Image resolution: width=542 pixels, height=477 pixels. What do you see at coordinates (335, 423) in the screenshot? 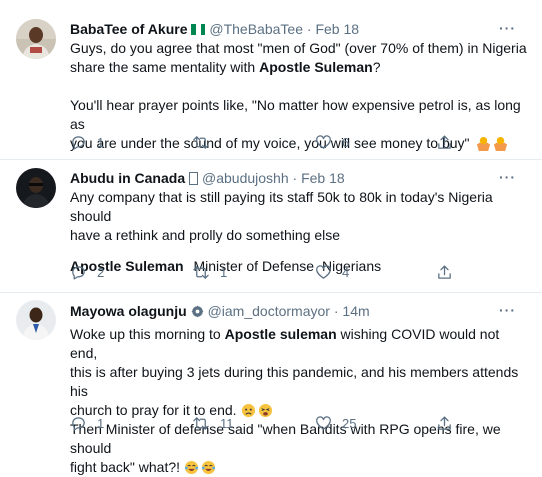
I see `like-button: 25` at bounding box center [335, 423].